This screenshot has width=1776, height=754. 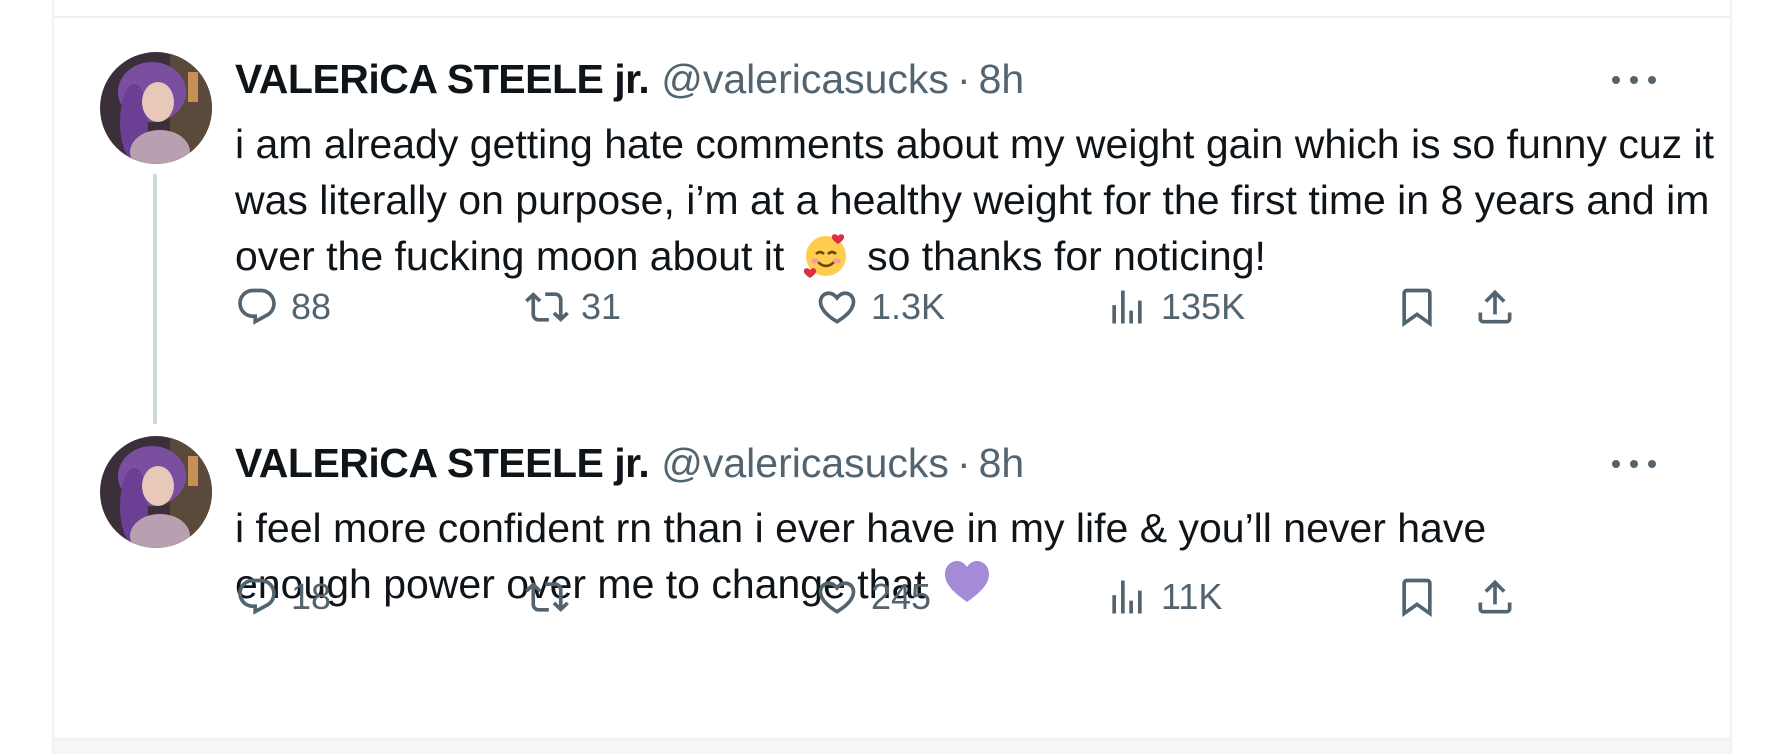 I want to click on views-button: 135K, so click(x=1175, y=307).